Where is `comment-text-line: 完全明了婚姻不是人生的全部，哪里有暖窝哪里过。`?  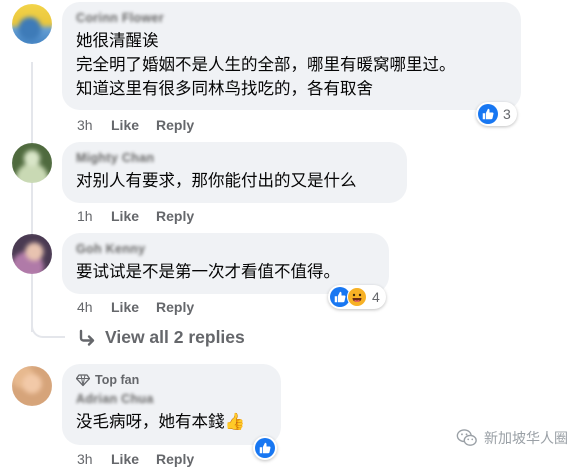 comment-text-line: 完全明了婚姻不是人生的全部，哪里有暖窝哪里过。 is located at coordinates (266, 64).